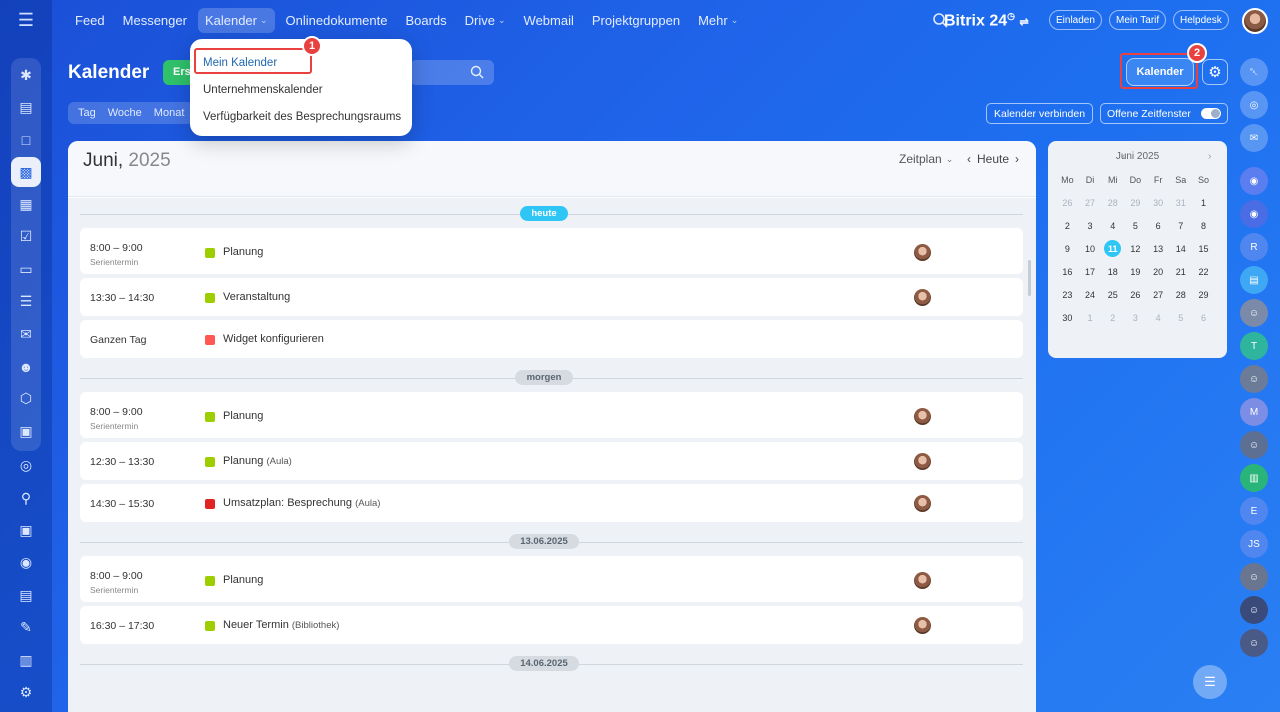 The image size is (1280, 712). Describe the element at coordinates (236, 20) in the screenshot. I see `nav-item-kalender: Kalender ⌄` at that location.